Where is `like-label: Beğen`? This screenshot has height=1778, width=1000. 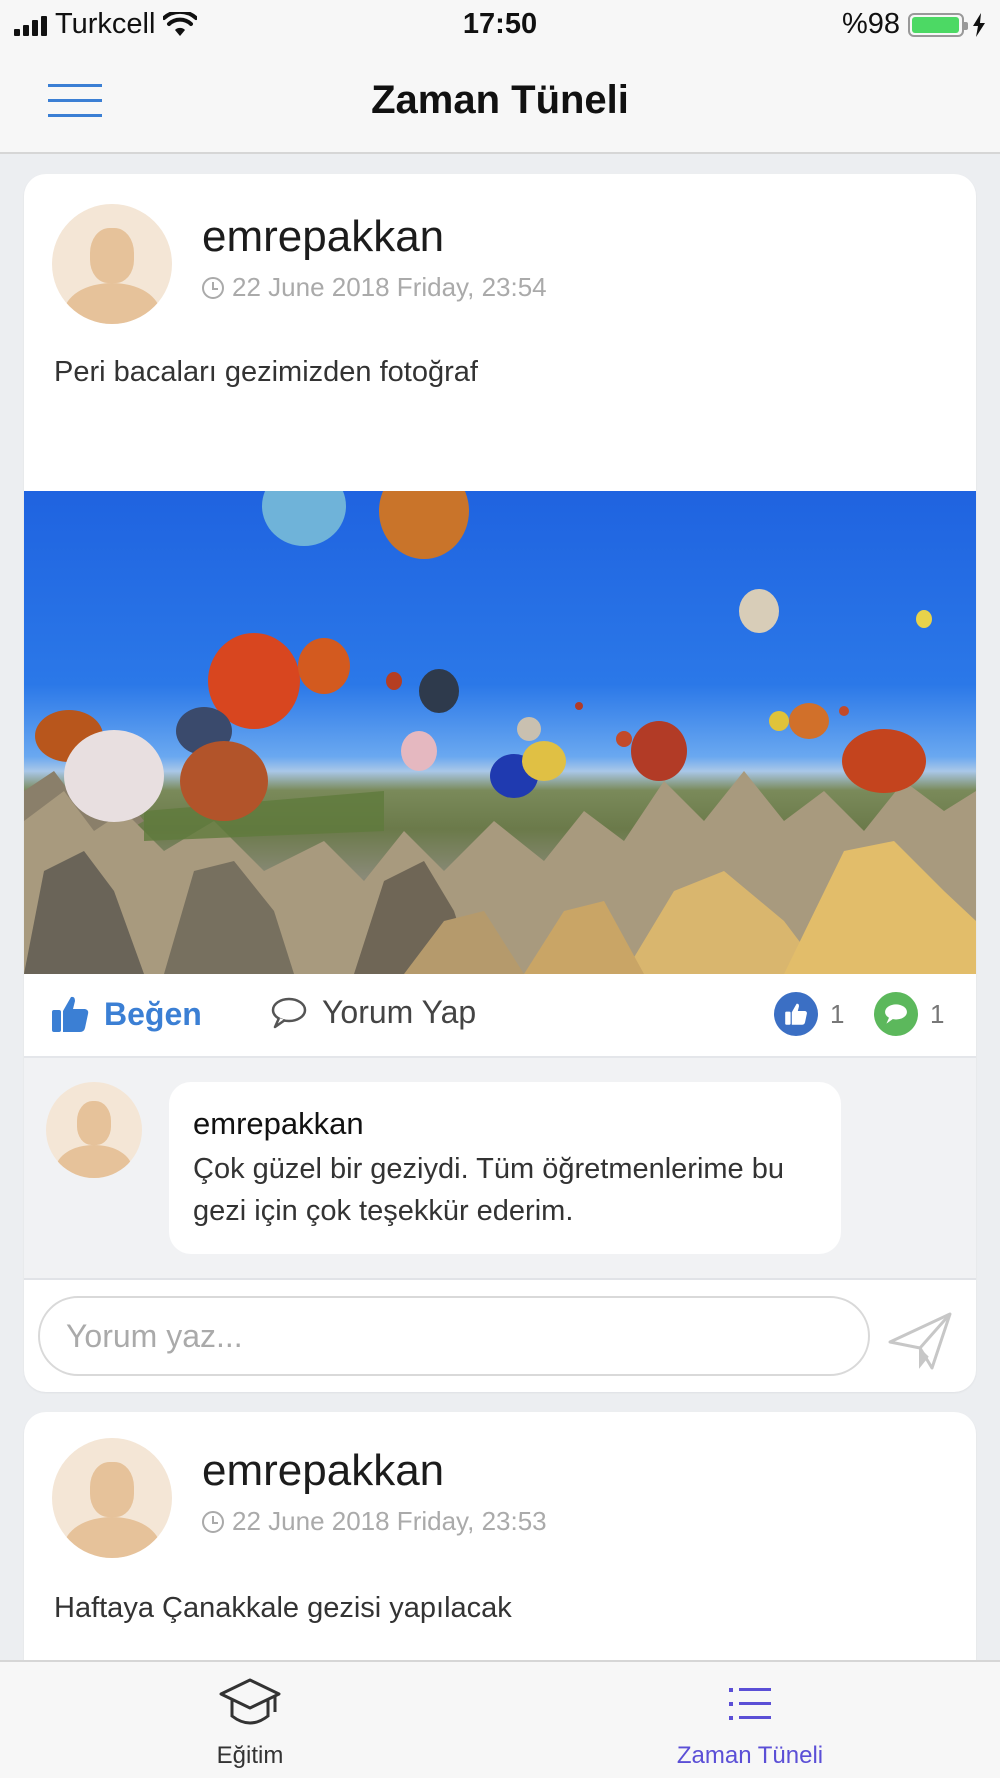 like-label: Beğen is located at coordinates (153, 1013).